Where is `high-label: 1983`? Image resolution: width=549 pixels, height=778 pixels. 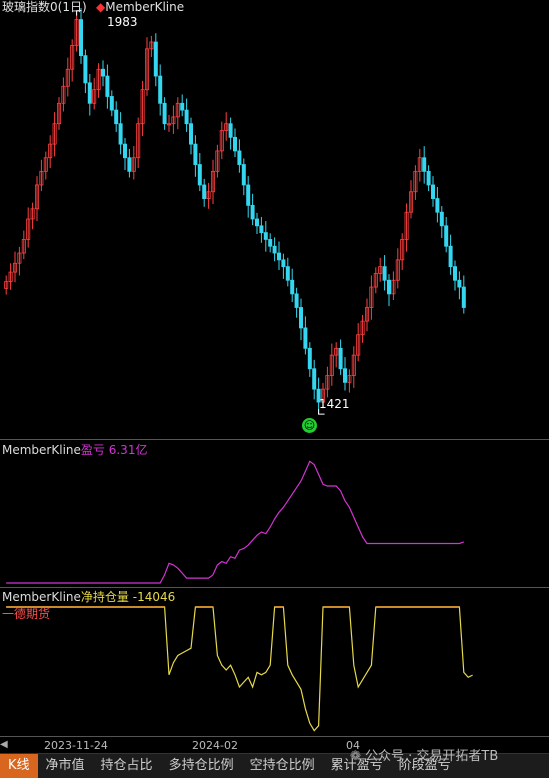
high-label: 1983 is located at coordinates (122, 22).